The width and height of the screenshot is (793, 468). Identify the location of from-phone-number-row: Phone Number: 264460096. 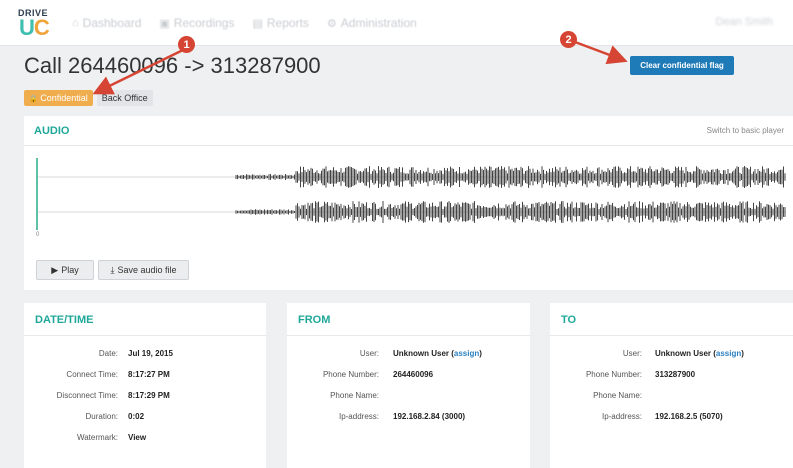
(408, 376).